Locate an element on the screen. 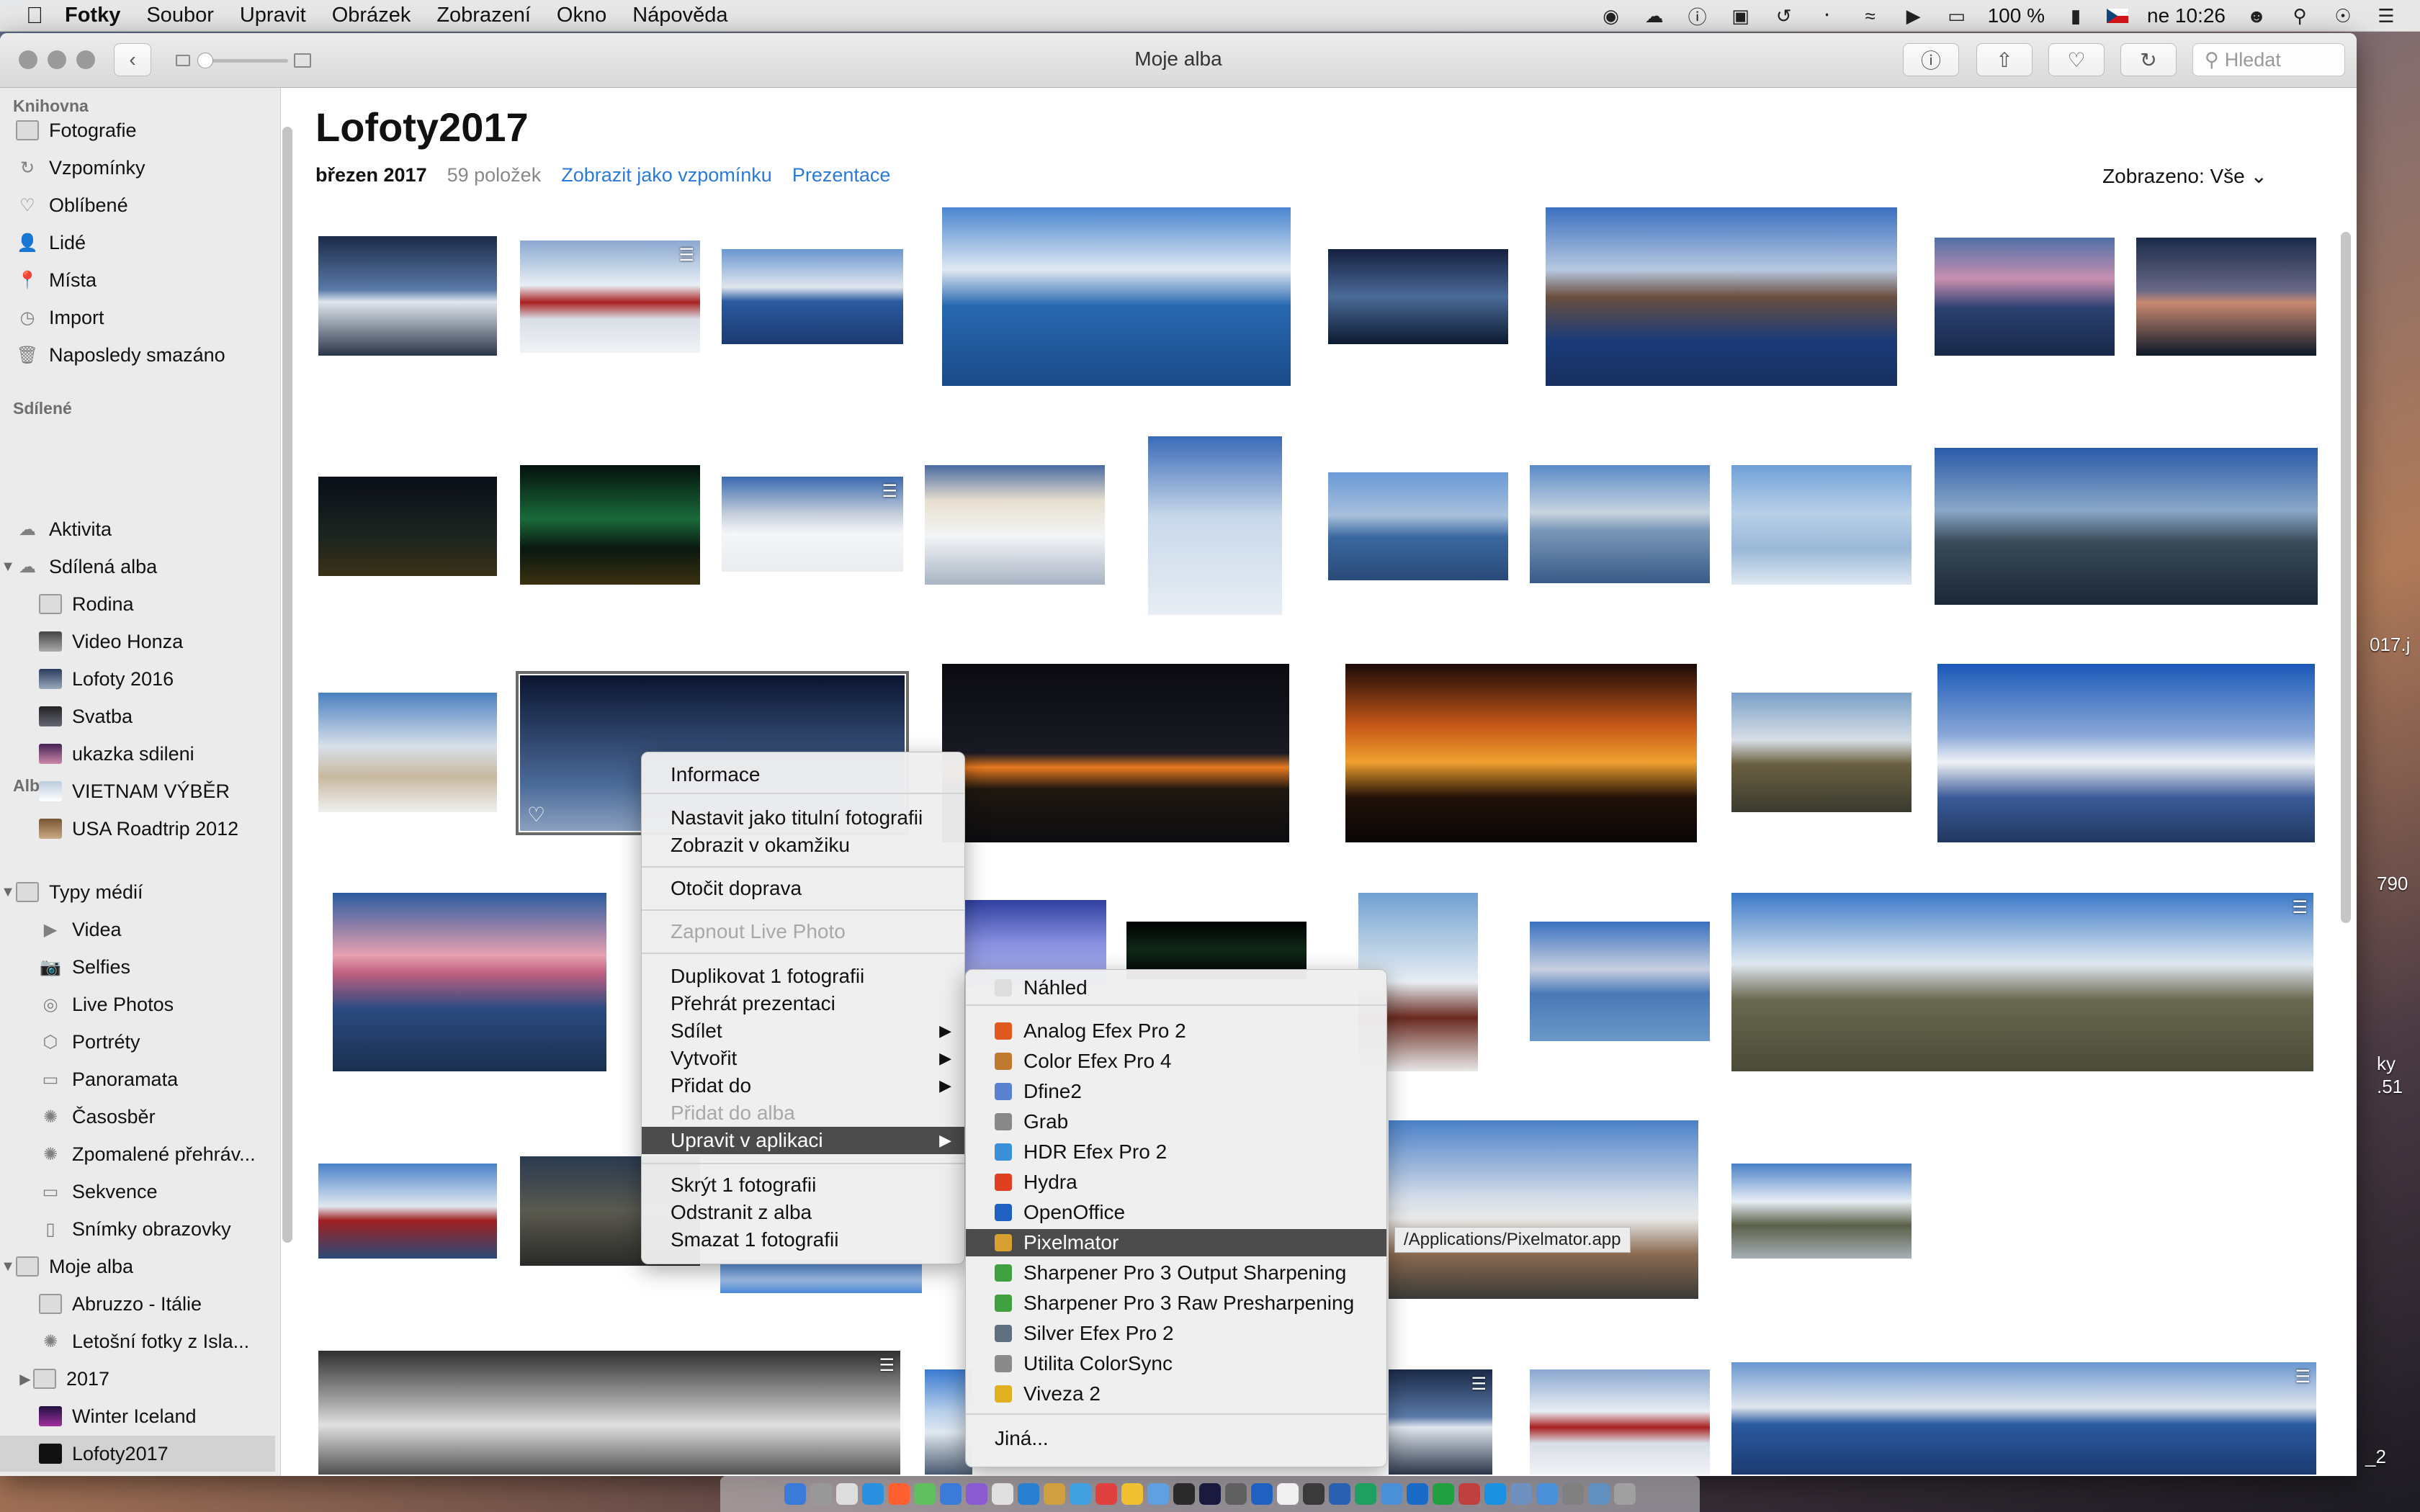  photo-status-icon: ▣ is located at coordinates (1741, 16).